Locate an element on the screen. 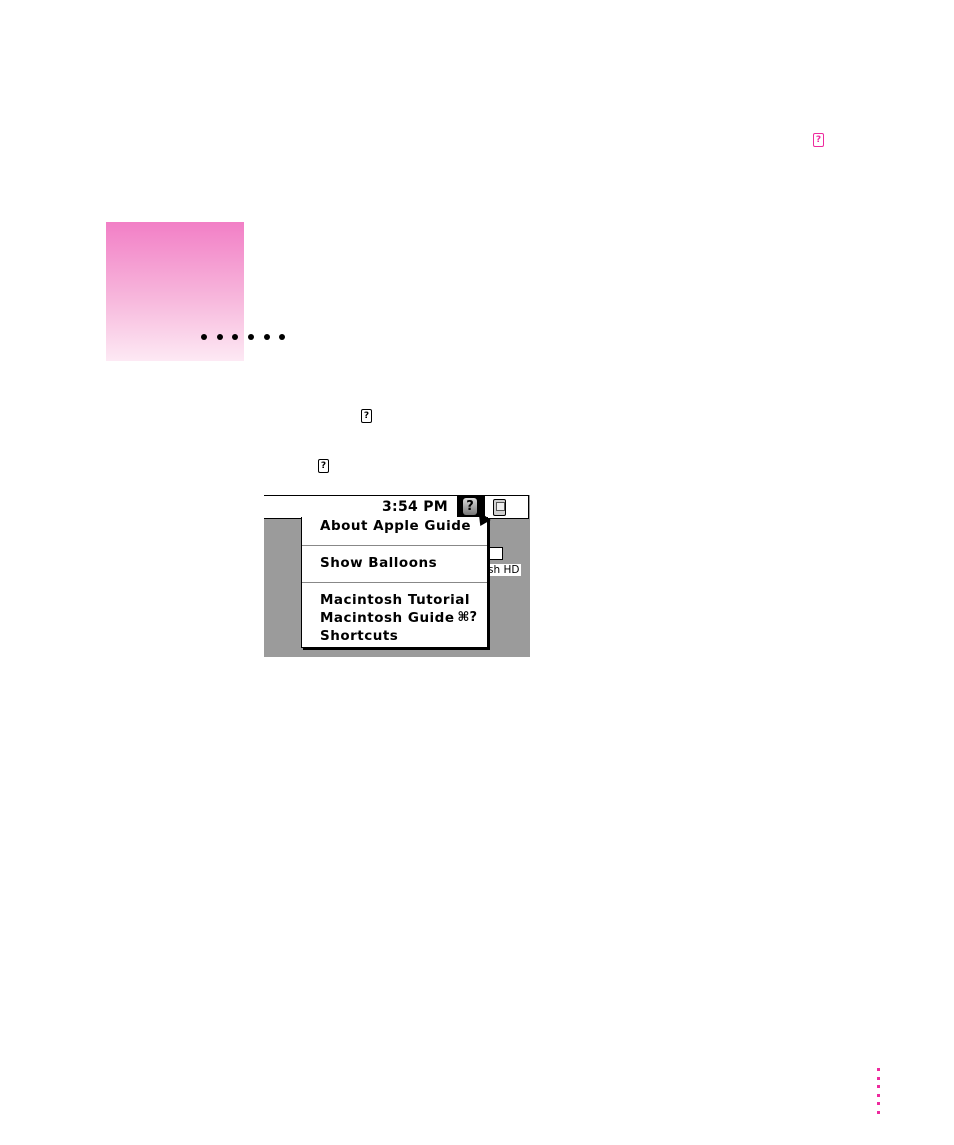  menubar-clock: 3:54 PM is located at coordinates (415, 507).